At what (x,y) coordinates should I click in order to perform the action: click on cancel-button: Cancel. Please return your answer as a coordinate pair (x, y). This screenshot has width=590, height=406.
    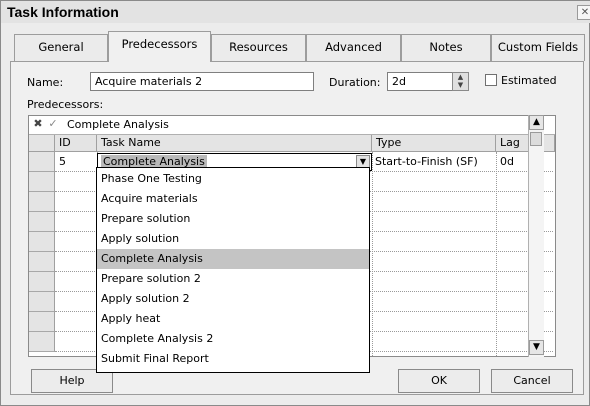
    Looking at the image, I should click on (532, 381).